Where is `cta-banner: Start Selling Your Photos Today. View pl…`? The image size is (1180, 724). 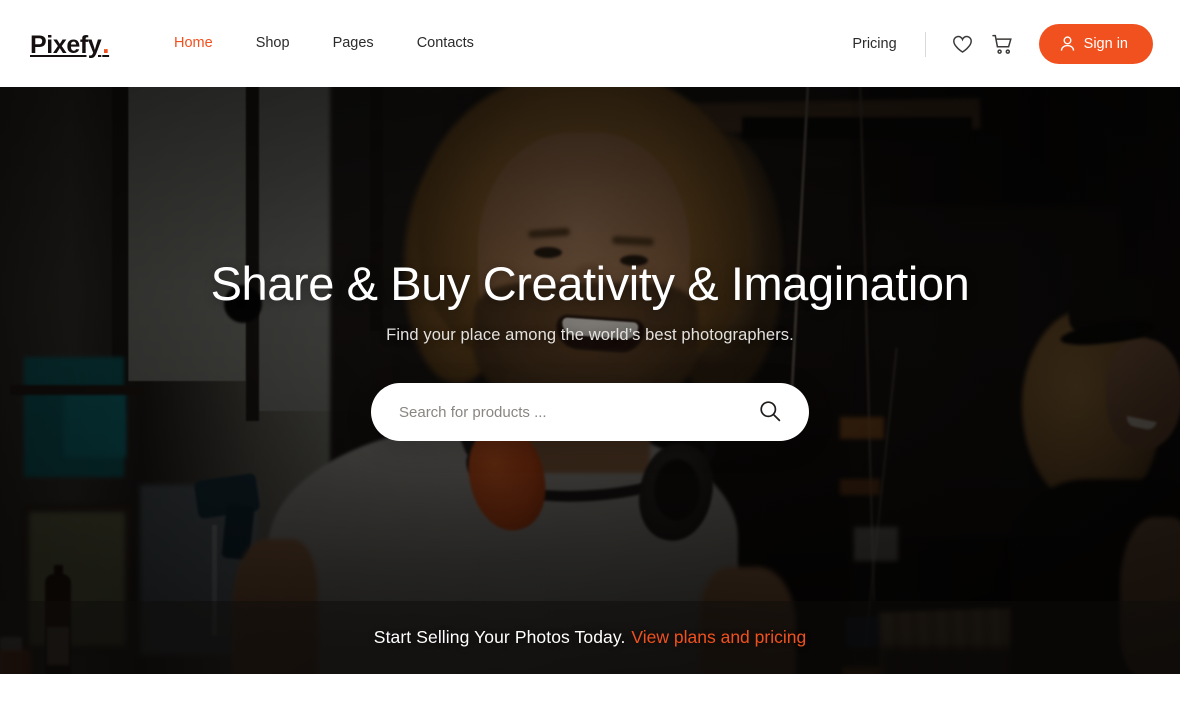
cta-banner: Start Selling Your Photos Today. View pl… is located at coordinates (590, 637).